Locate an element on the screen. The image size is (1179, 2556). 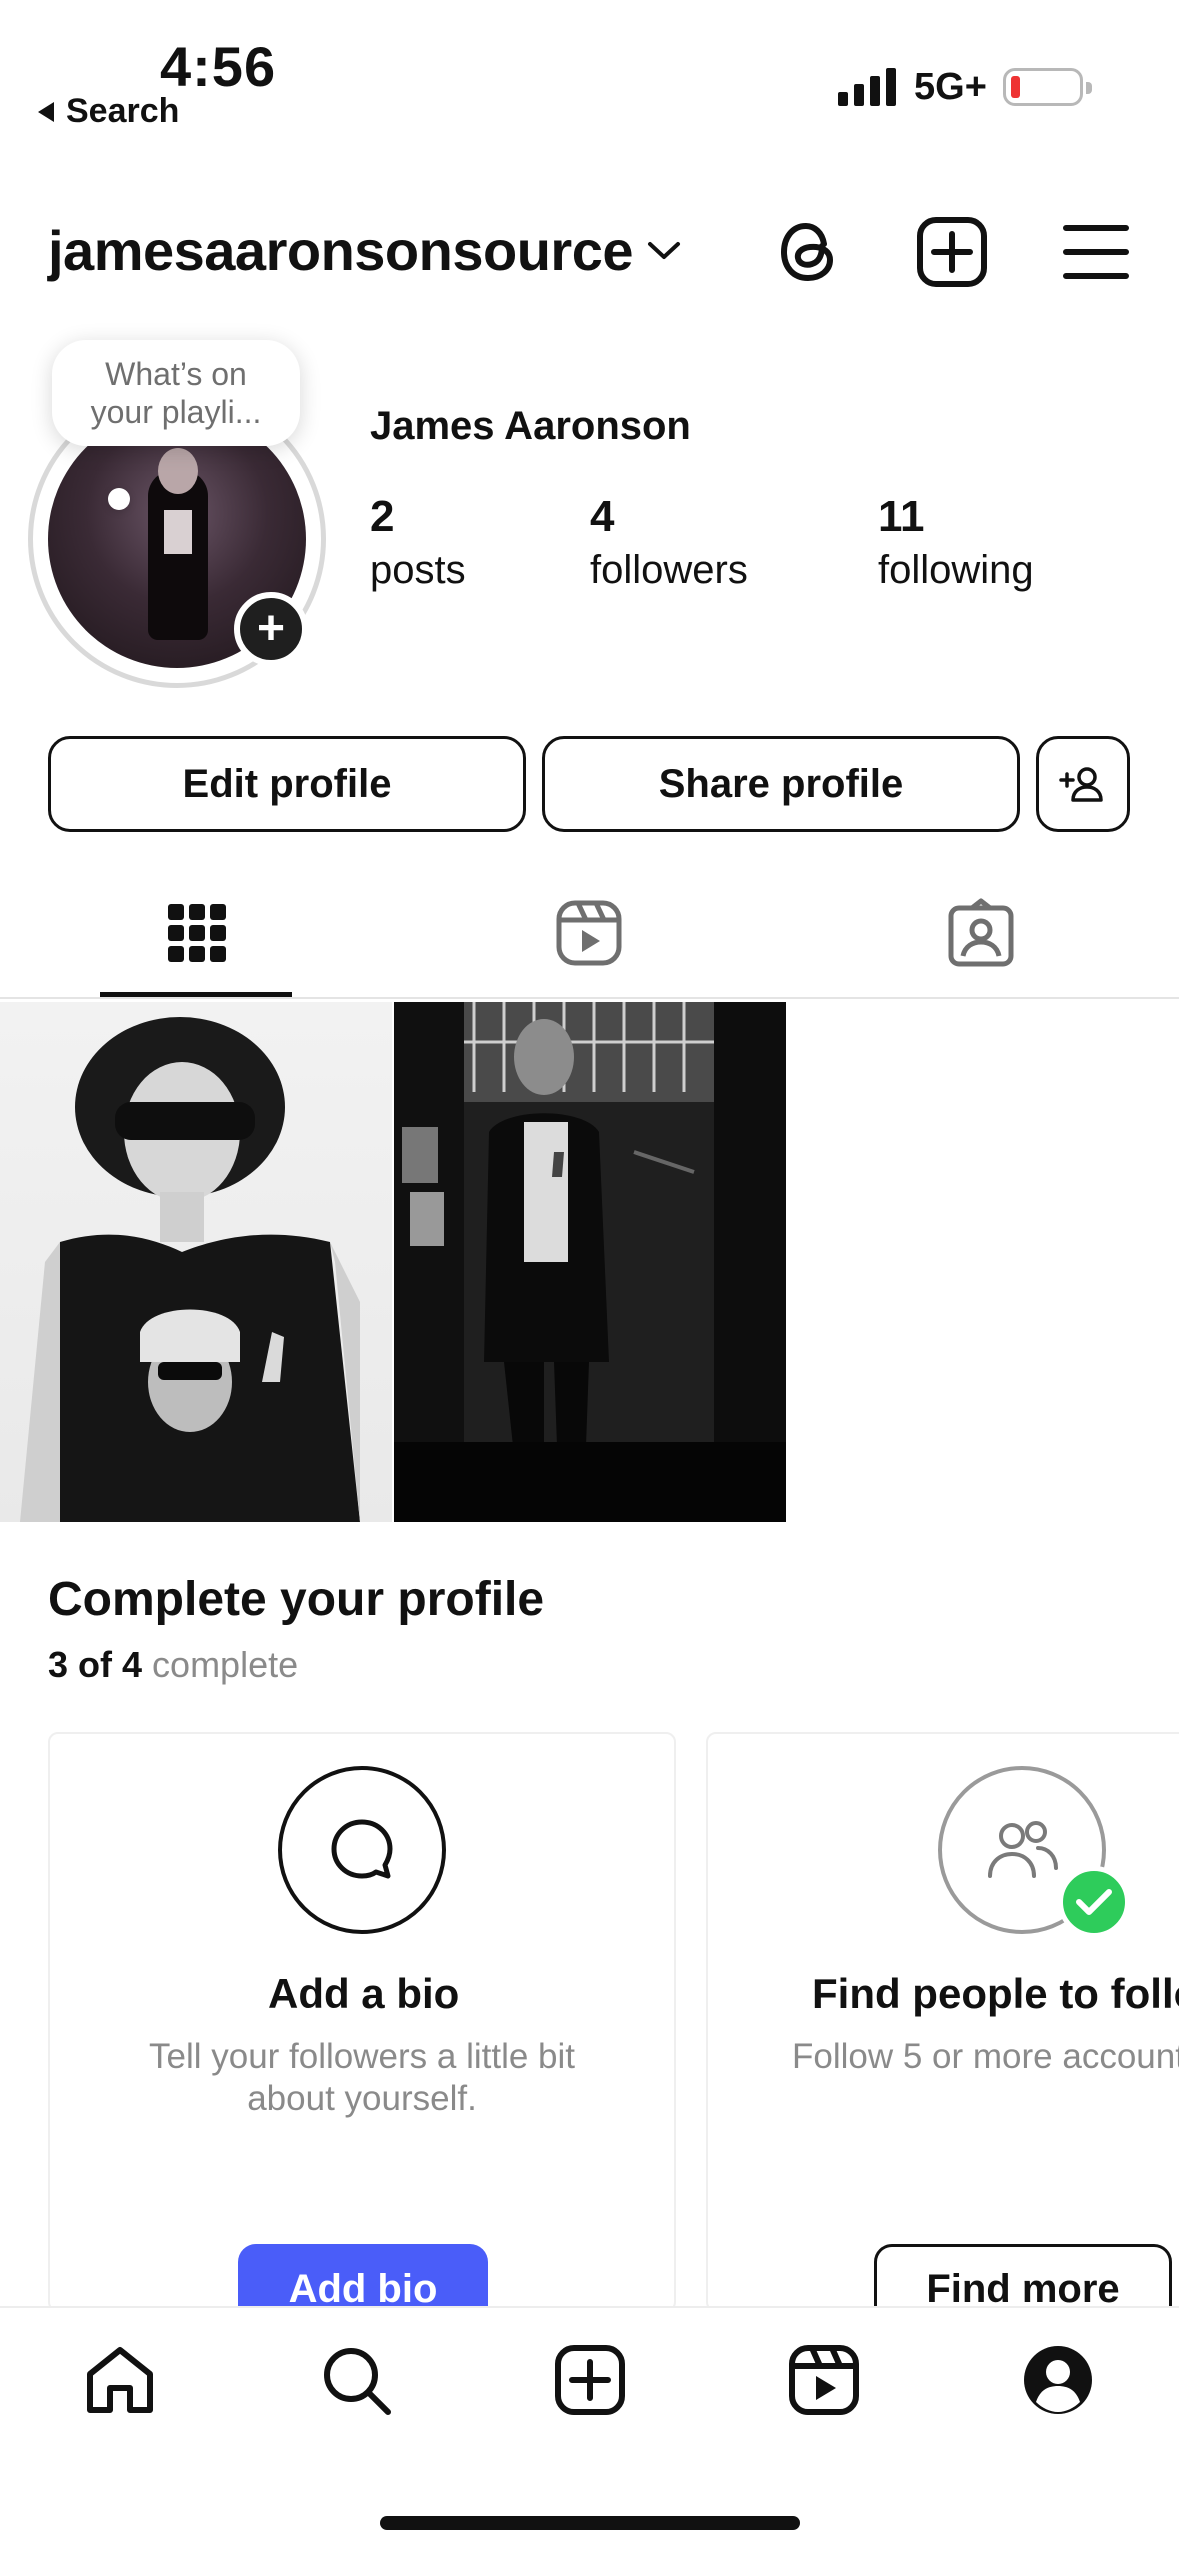
add-bio-desc-line-1: Tell your followers a little bit is located at coordinates (362, 2056).